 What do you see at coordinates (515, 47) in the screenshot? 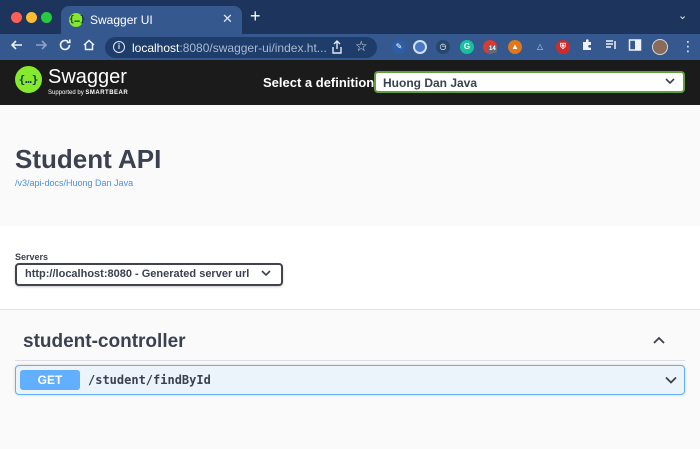
I see `metamask-fox-icon: ▲` at bounding box center [515, 47].